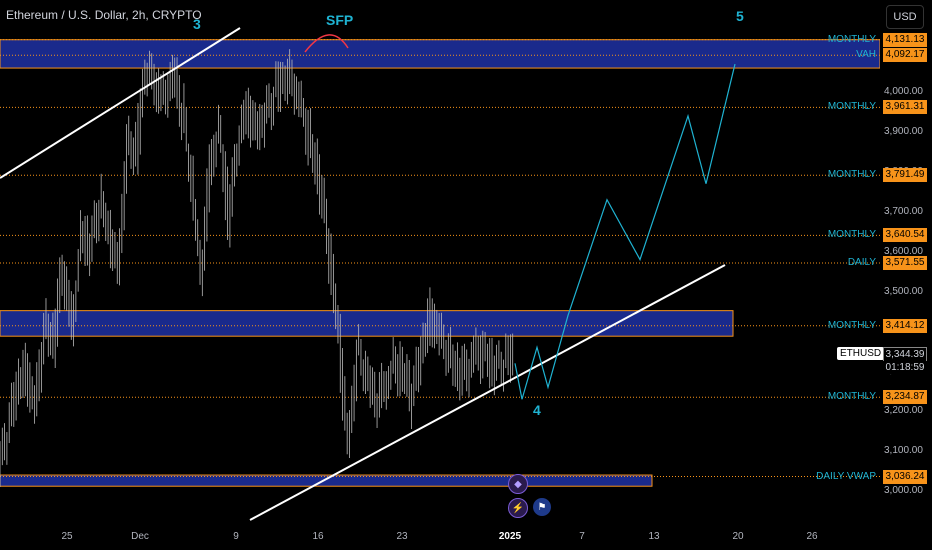 The image size is (932, 550). What do you see at coordinates (905, 354) in the screenshot?
I see `current-price: 3,344.39` at bounding box center [905, 354].